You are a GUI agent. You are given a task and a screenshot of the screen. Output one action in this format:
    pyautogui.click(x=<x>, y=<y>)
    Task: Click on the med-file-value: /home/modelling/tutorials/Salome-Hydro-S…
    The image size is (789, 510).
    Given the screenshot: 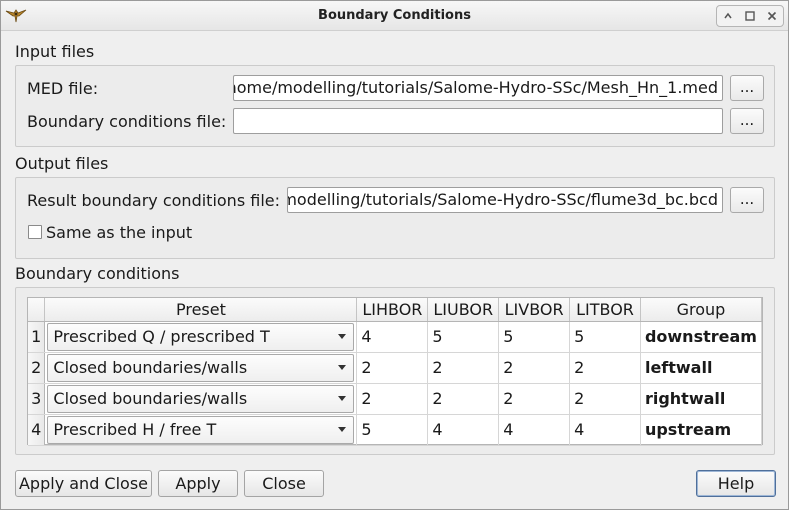 What is the action you would take?
    pyautogui.click(x=475, y=87)
    